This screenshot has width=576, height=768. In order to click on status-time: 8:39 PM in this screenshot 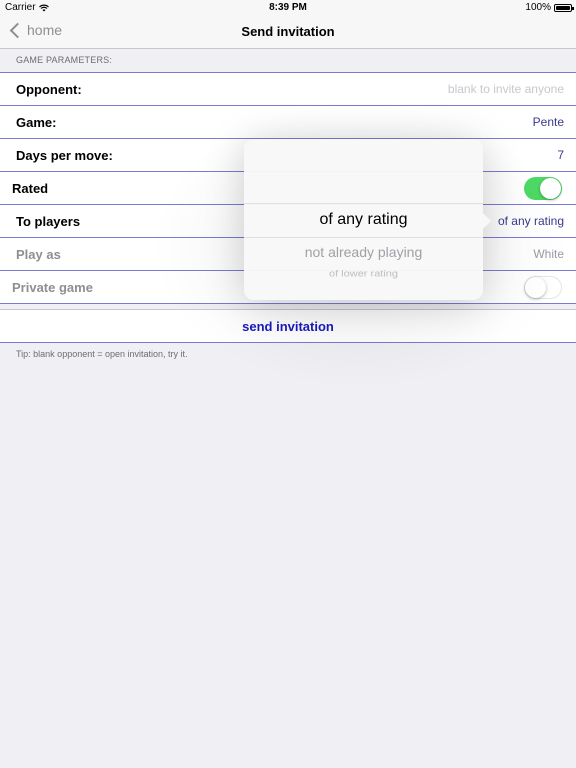, I will do `click(288, 7)`.